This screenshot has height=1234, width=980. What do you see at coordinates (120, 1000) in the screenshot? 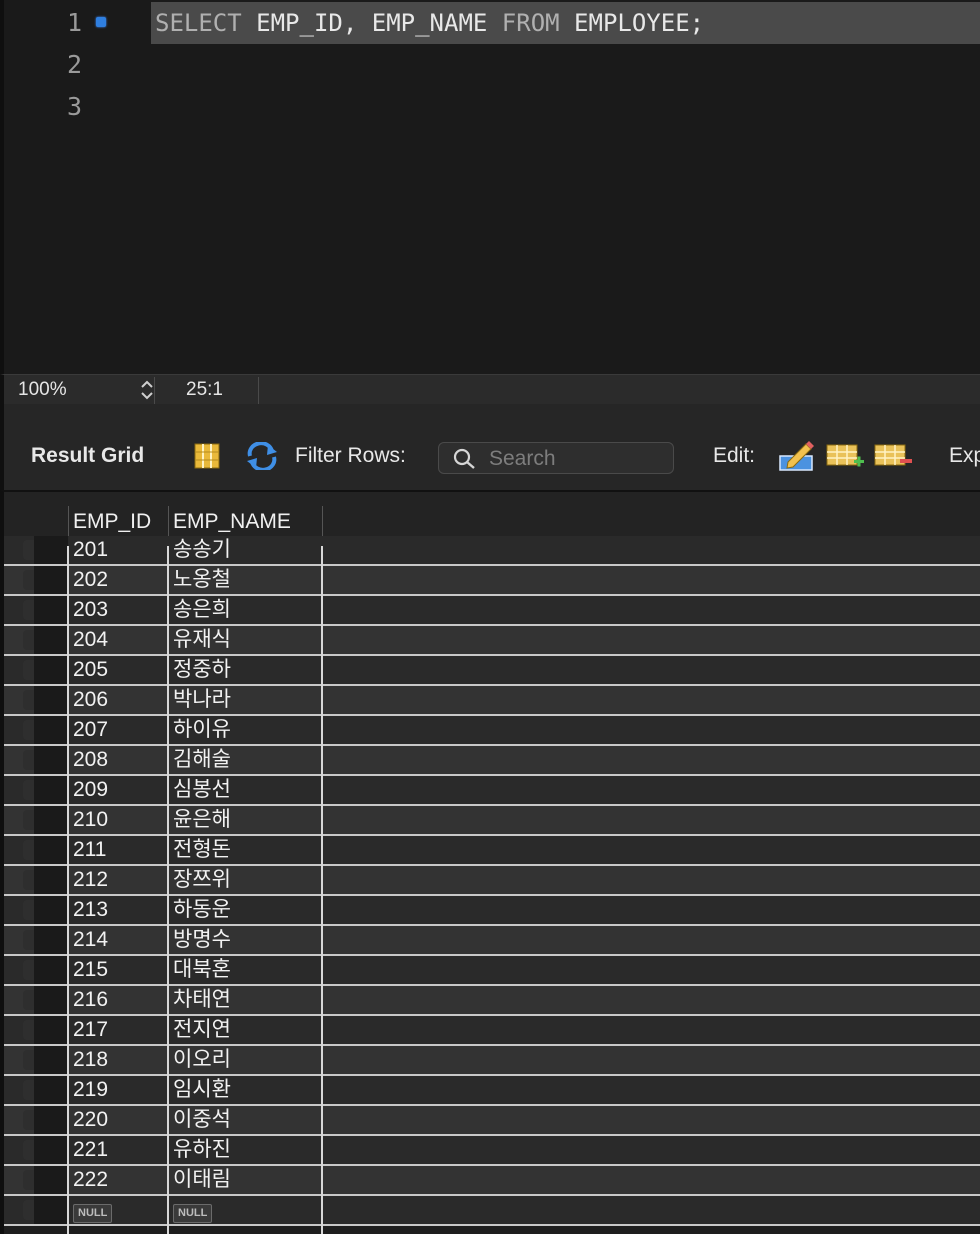
I see `cell-emp-id: 216` at bounding box center [120, 1000].